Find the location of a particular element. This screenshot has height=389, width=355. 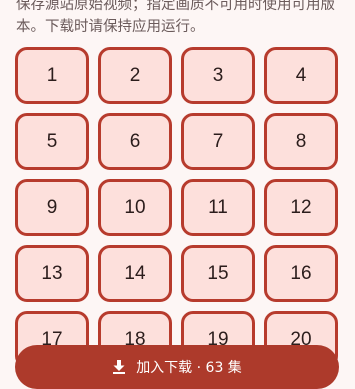

episode-cell: 5 is located at coordinates (52, 141).